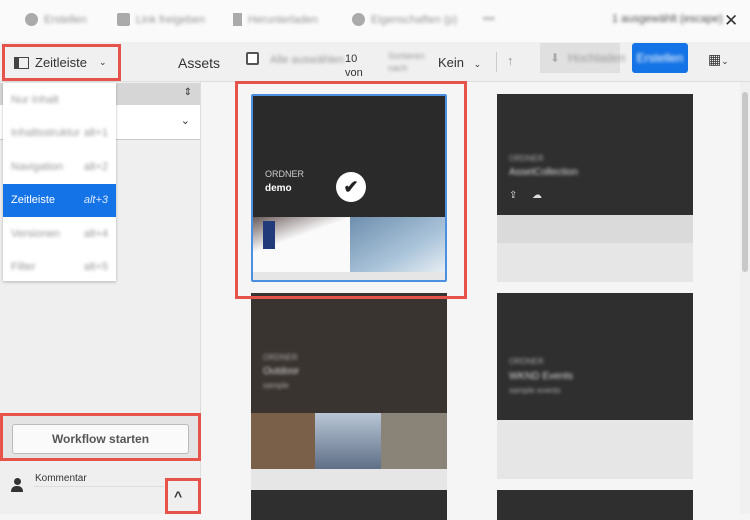 The height and width of the screenshot is (520, 750). I want to click on download-icon, so click(237, 19).